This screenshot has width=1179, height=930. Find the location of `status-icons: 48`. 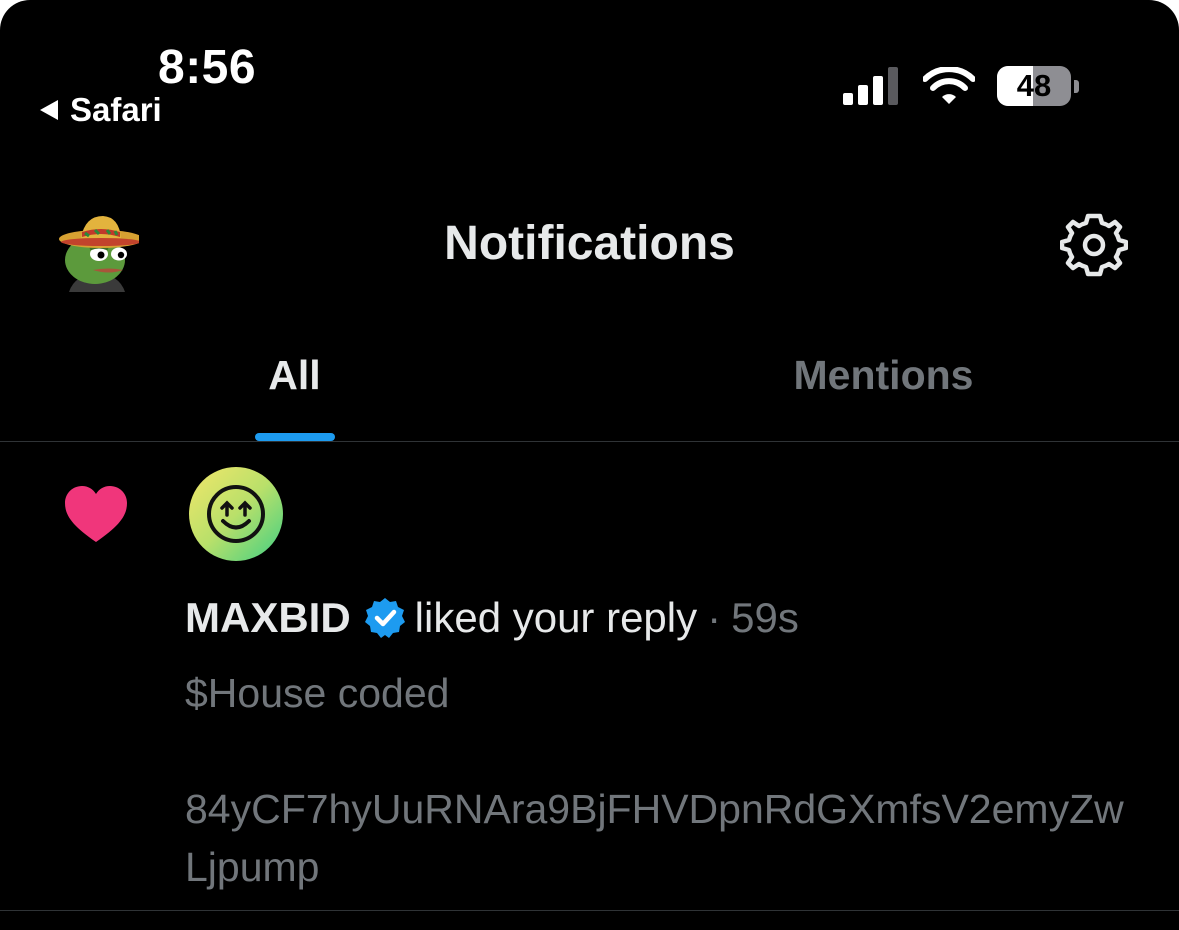

status-icons: 48 is located at coordinates (961, 86).